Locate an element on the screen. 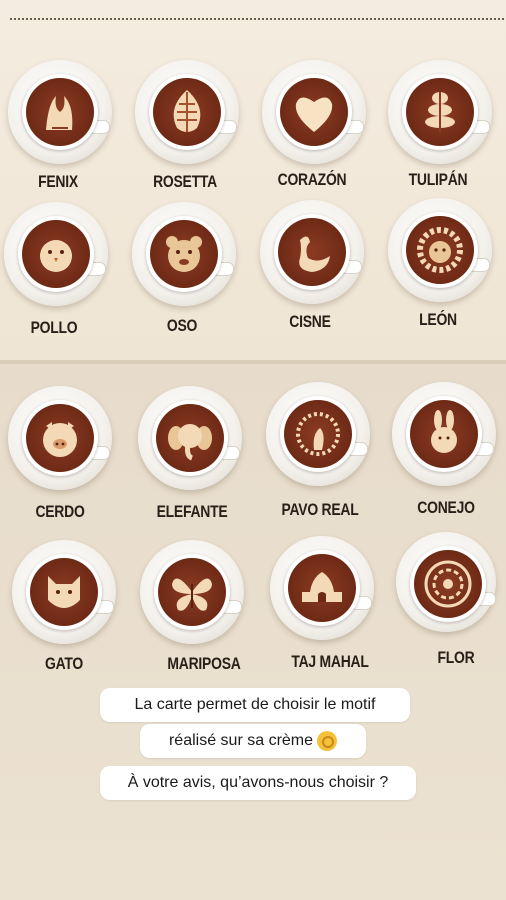 The width and height of the screenshot is (506, 900). cup-tulipan is located at coordinates (443, 115).